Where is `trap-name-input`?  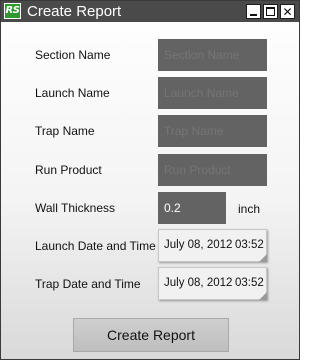 trap-name-input is located at coordinates (212, 131).